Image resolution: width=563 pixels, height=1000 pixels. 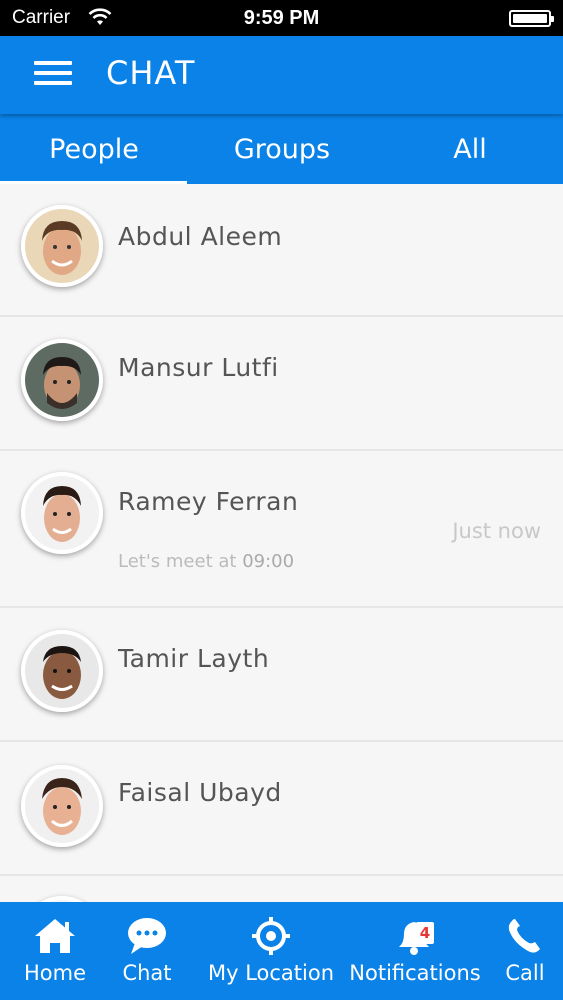 What do you see at coordinates (194, 658) in the screenshot?
I see `contact-name: Tamir Layth` at bounding box center [194, 658].